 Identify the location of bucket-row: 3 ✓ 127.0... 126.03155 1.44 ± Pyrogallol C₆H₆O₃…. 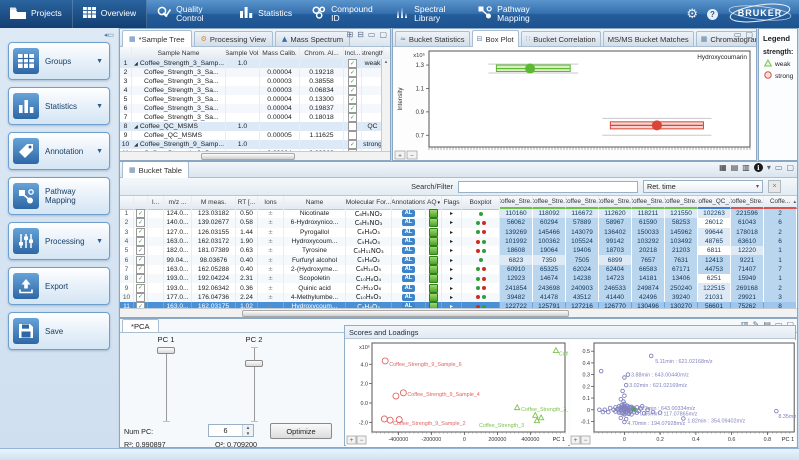
(458, 232).